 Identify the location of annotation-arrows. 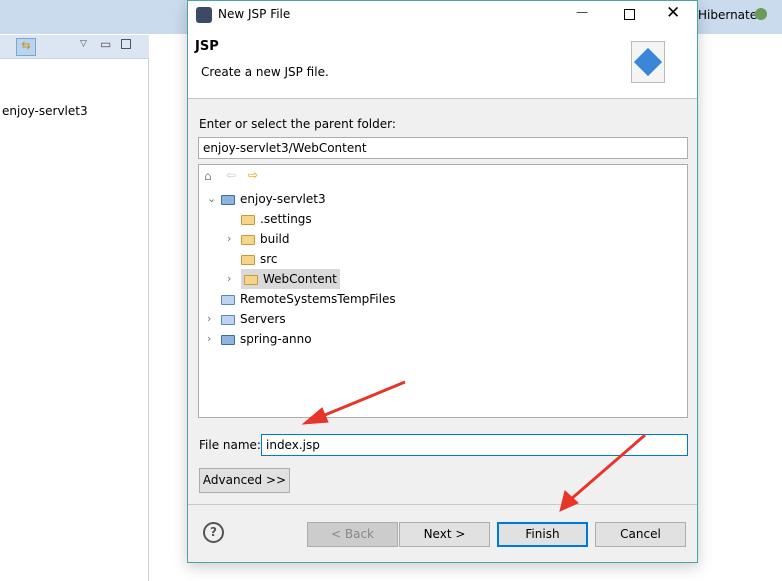
(473, 446).